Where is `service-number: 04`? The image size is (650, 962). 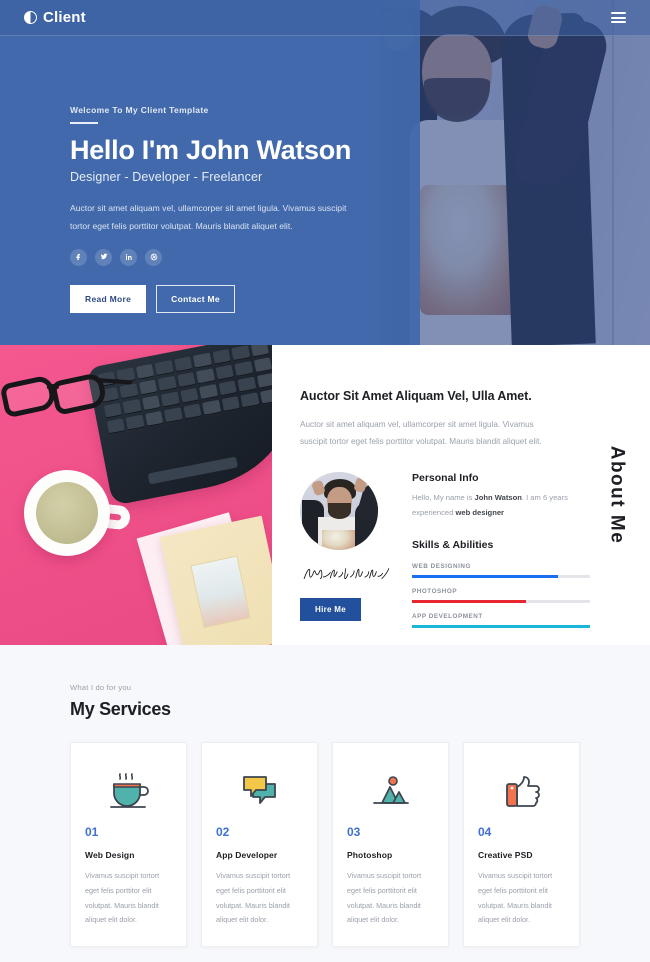 service-number: 04 is located at coordinates (485, 832).